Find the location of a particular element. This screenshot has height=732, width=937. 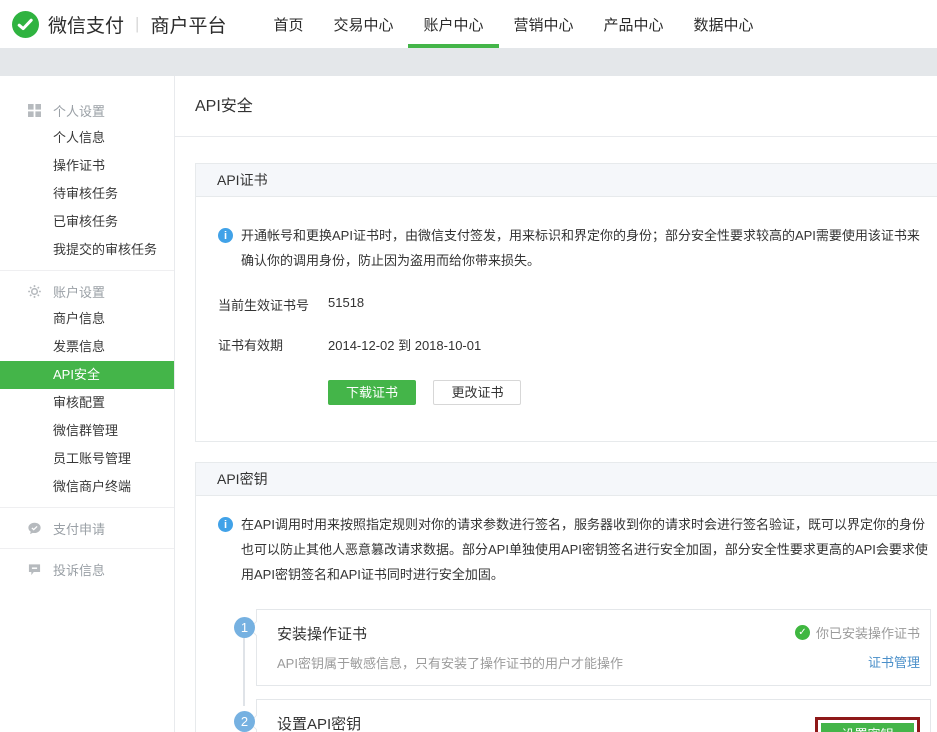

cert-installed-status: ✓ 你已安装操作证书 is located at coordinates (857, 632).